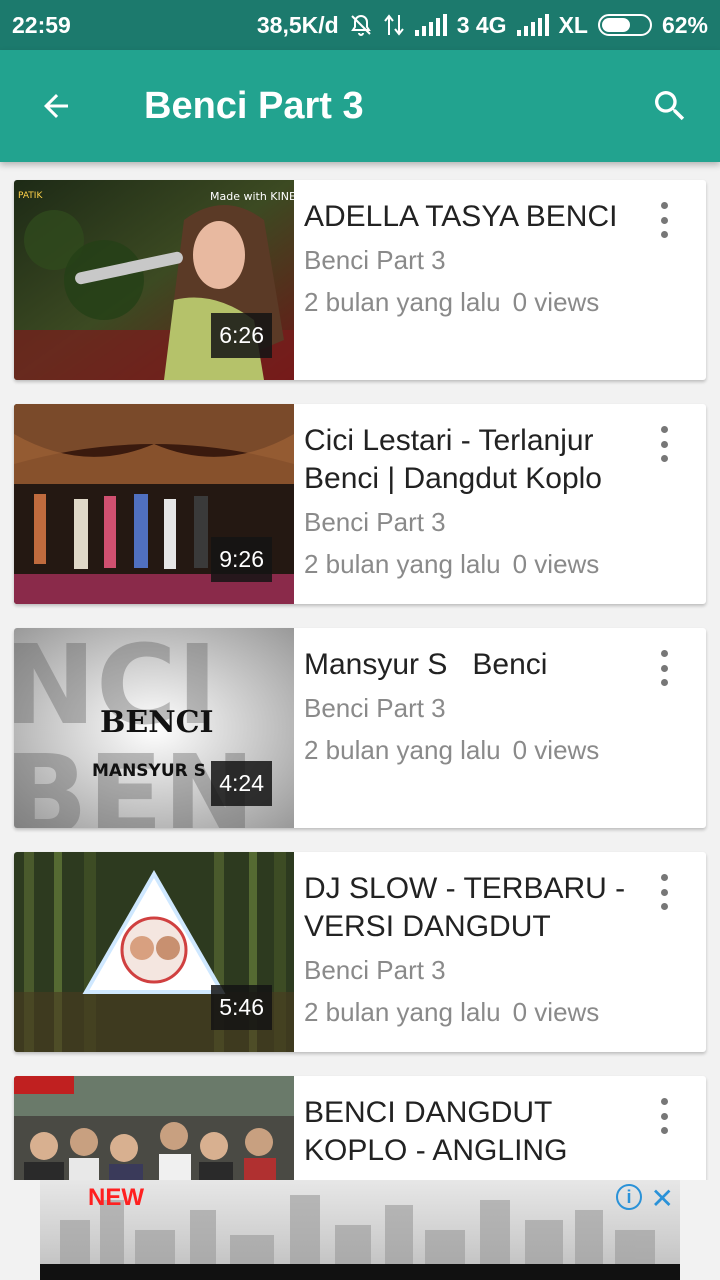  I want to click on status-time: 22:59, so click(41, 24).